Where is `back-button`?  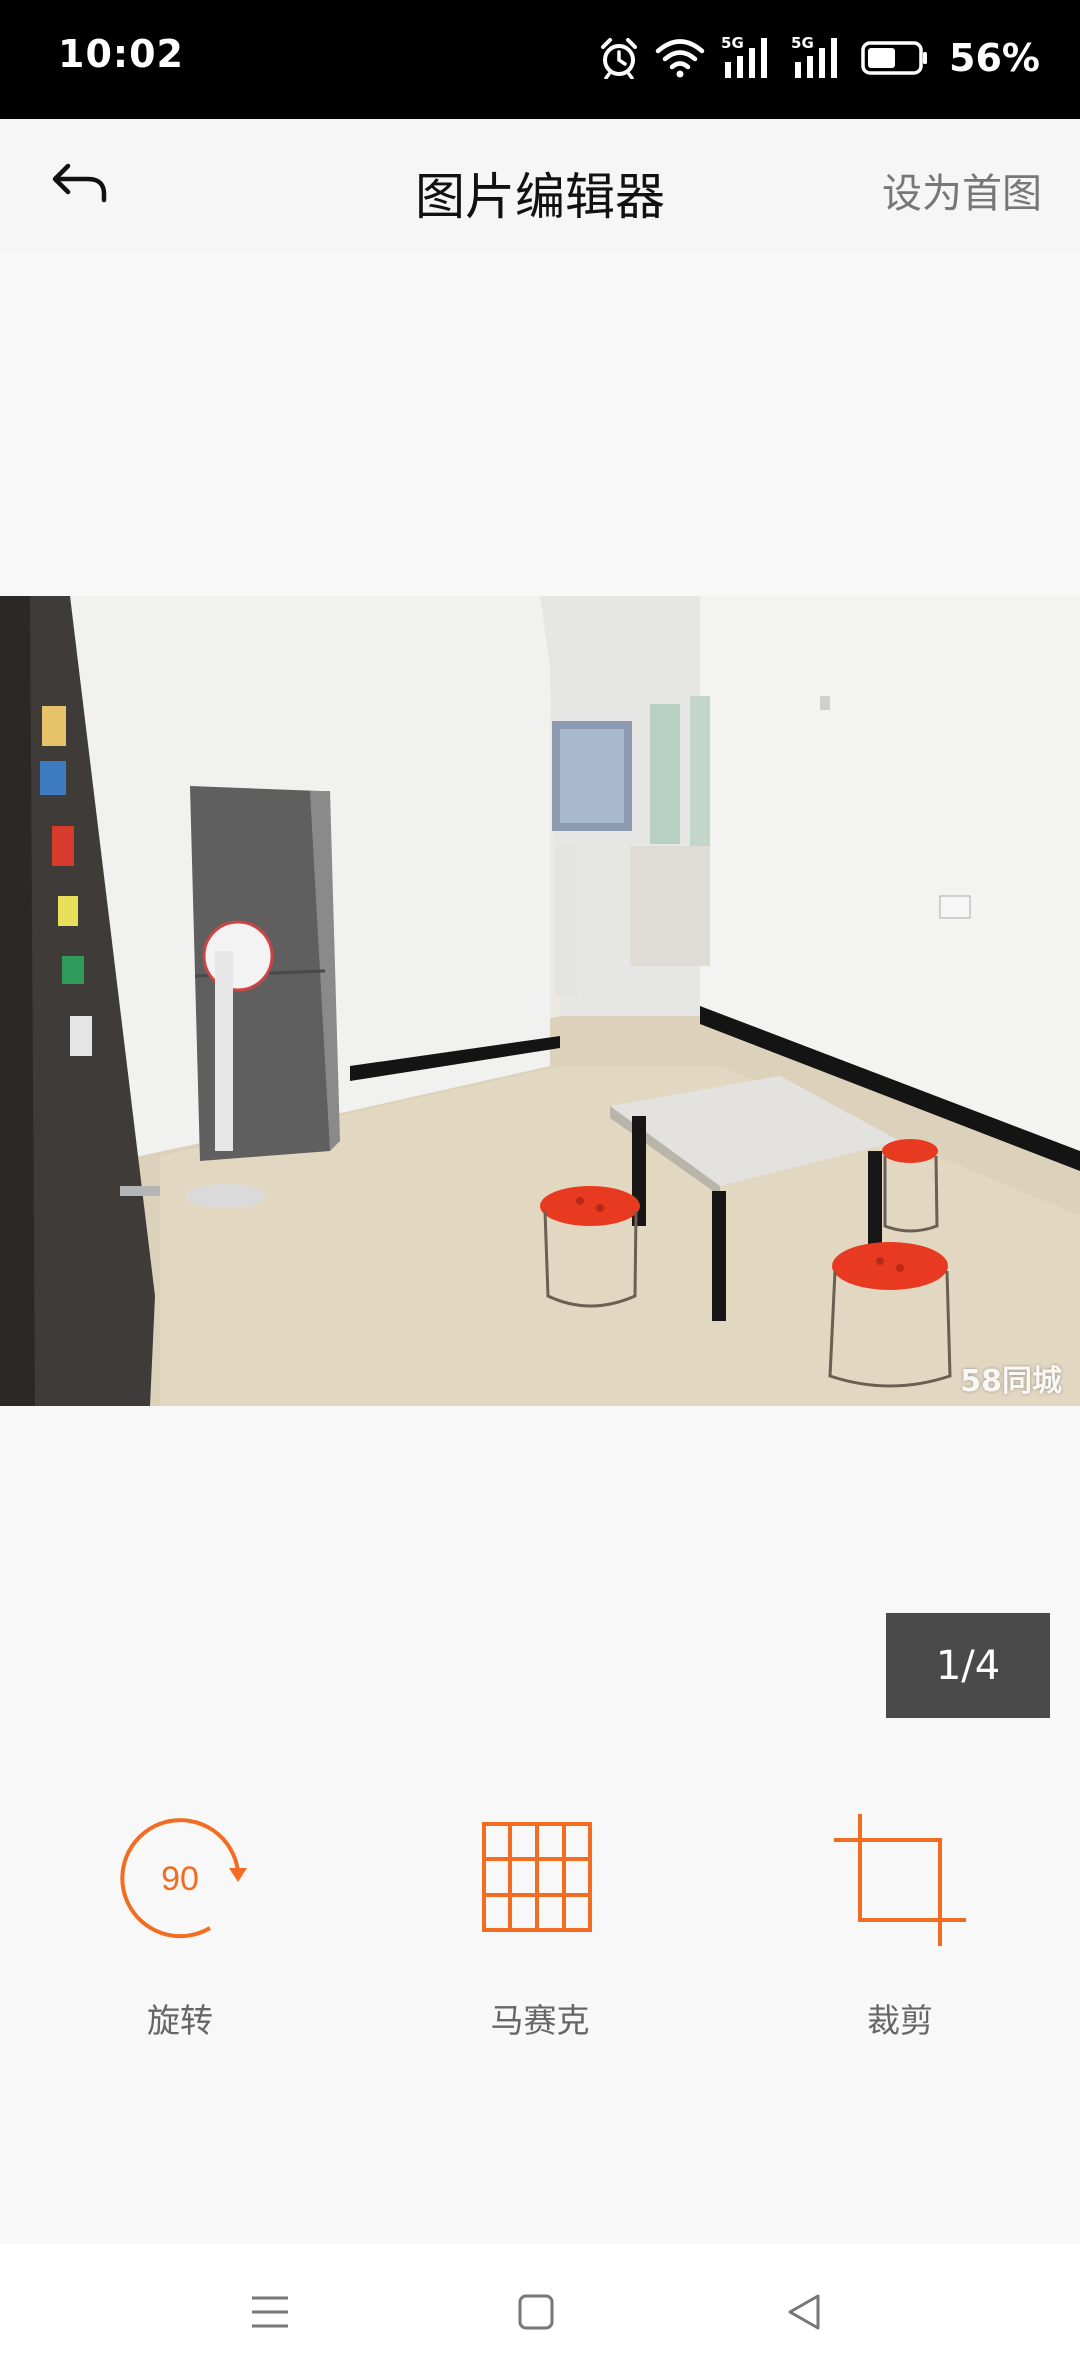
back-button is located at coordinates (80, 184).